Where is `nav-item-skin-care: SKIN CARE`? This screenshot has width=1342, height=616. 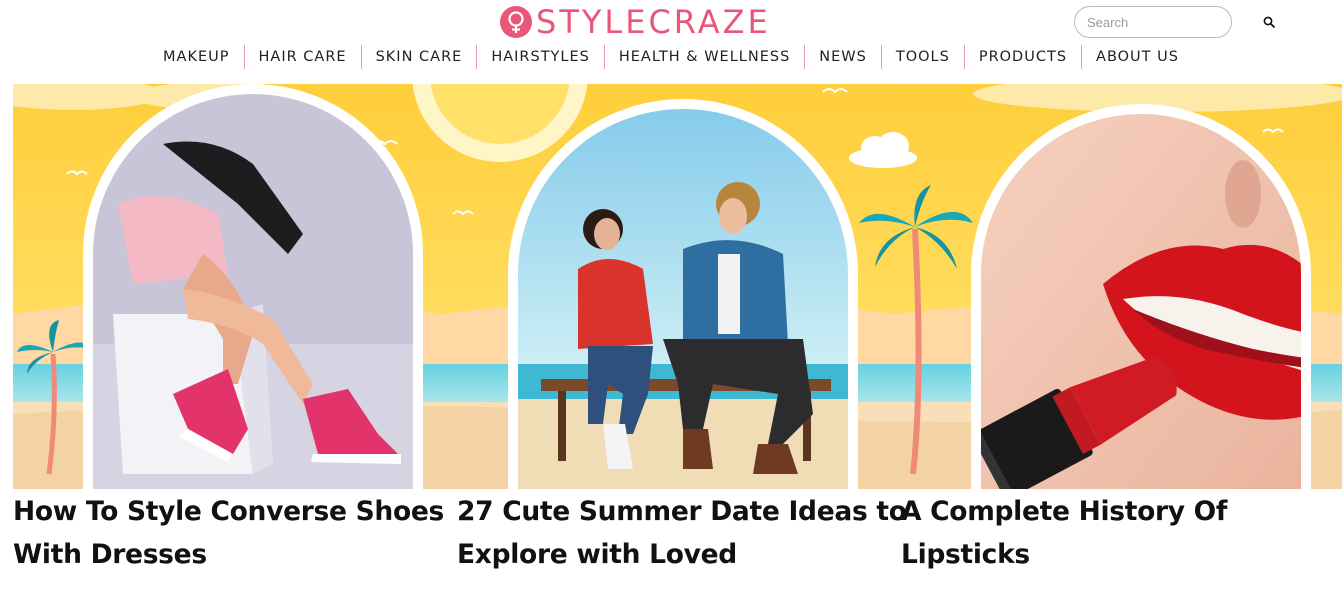 nav-item-skin-care: SKIN CARE is located at coordinates (419, 57).